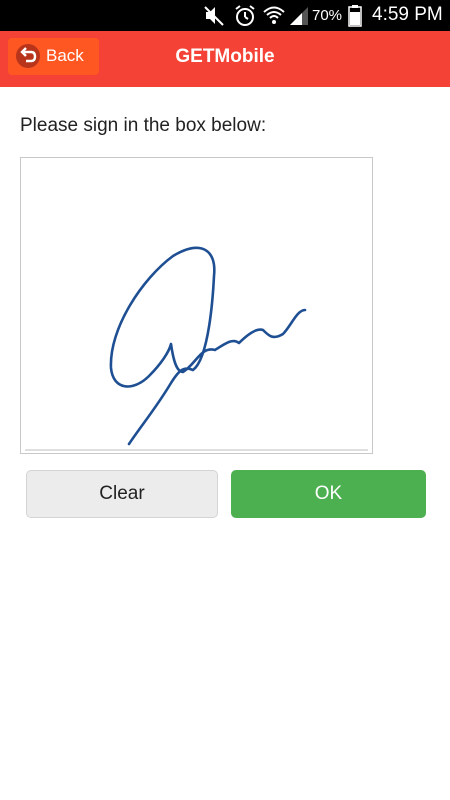  What do you see at coordinates (122, 494) in the screenshot?
I see `clear-button: Clear` at bounding box center [122, 494].